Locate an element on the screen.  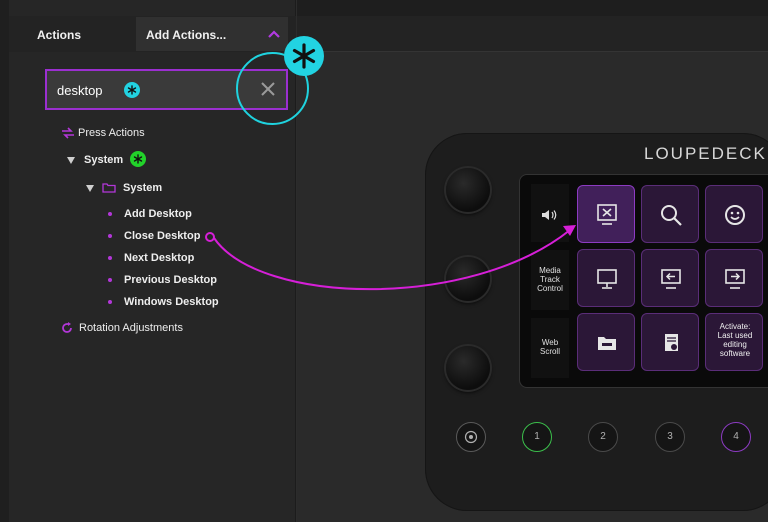
chevron-up-icon is located at coordinates (274, 34).